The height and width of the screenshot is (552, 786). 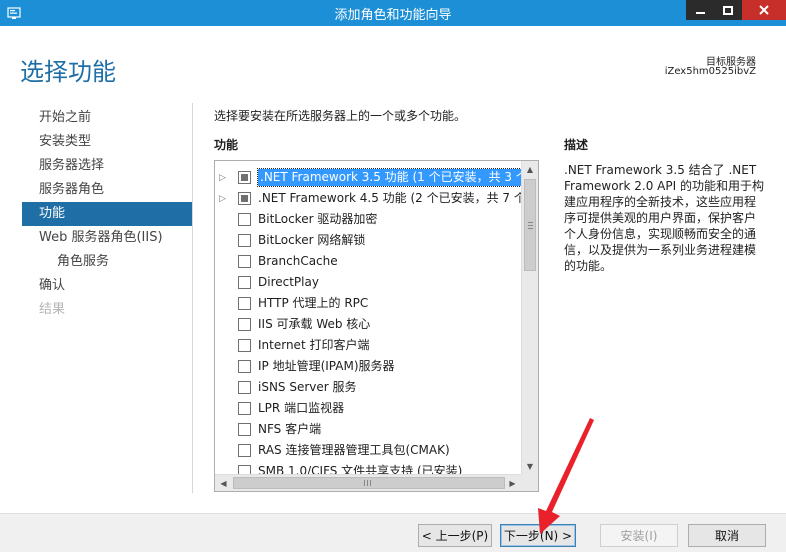 I want to click on feature-row: Internet 打印客户端, so click(x=368, y=345).